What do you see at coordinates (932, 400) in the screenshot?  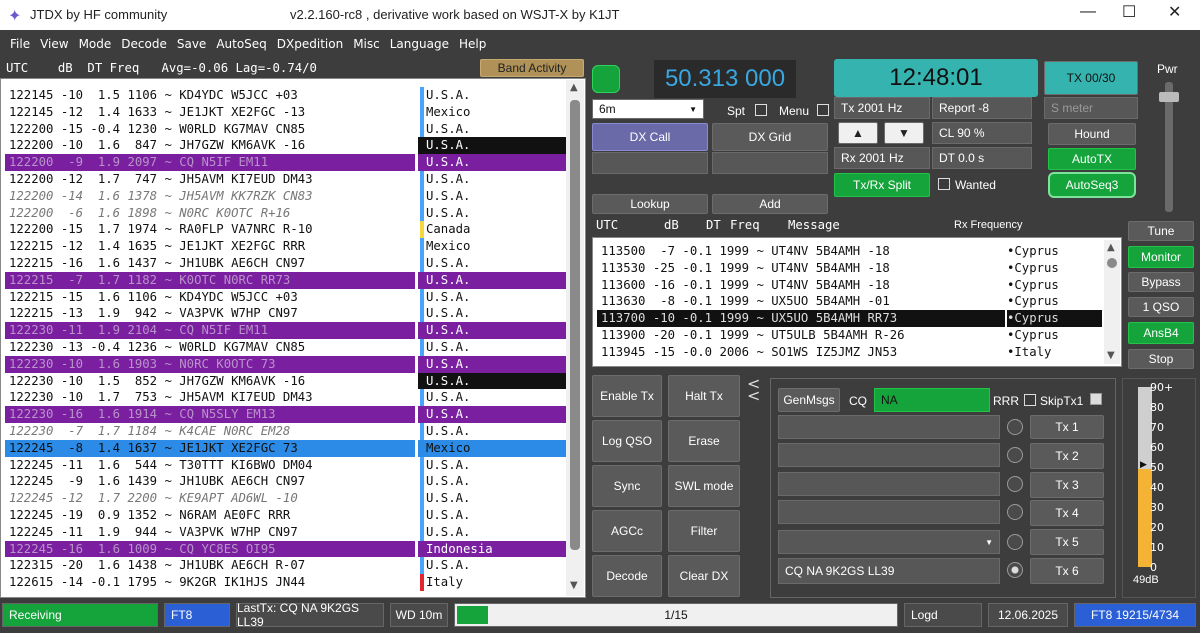 I see `cq-input: NA` at bounding box center [932, 400].